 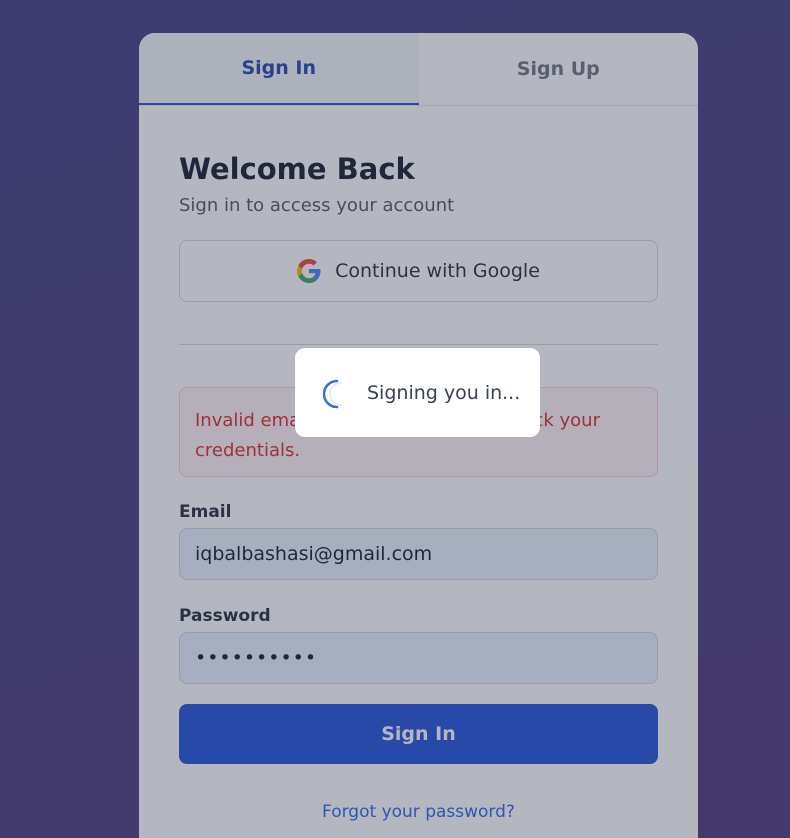 What do you see at coordinates (333, 393) in the screenshot?
I see `spinner-icon` at bounding box center [333, 393].